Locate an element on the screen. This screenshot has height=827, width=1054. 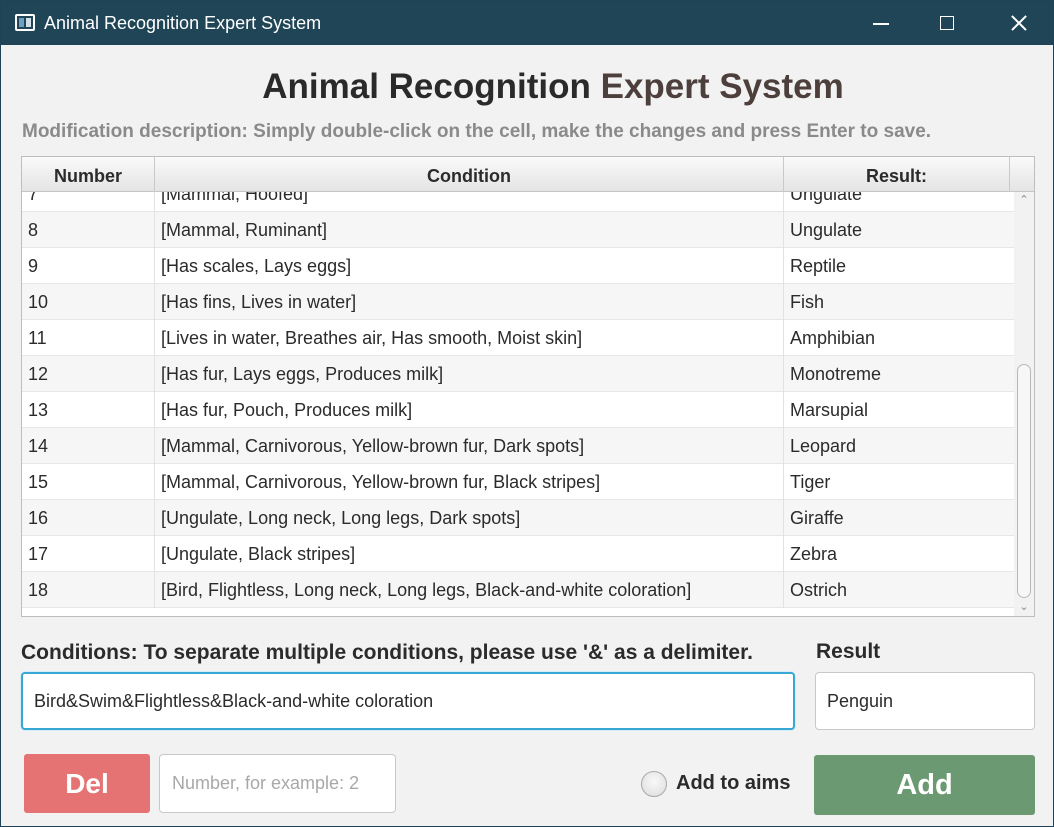
app-icon is located at coordinates (25, 22).